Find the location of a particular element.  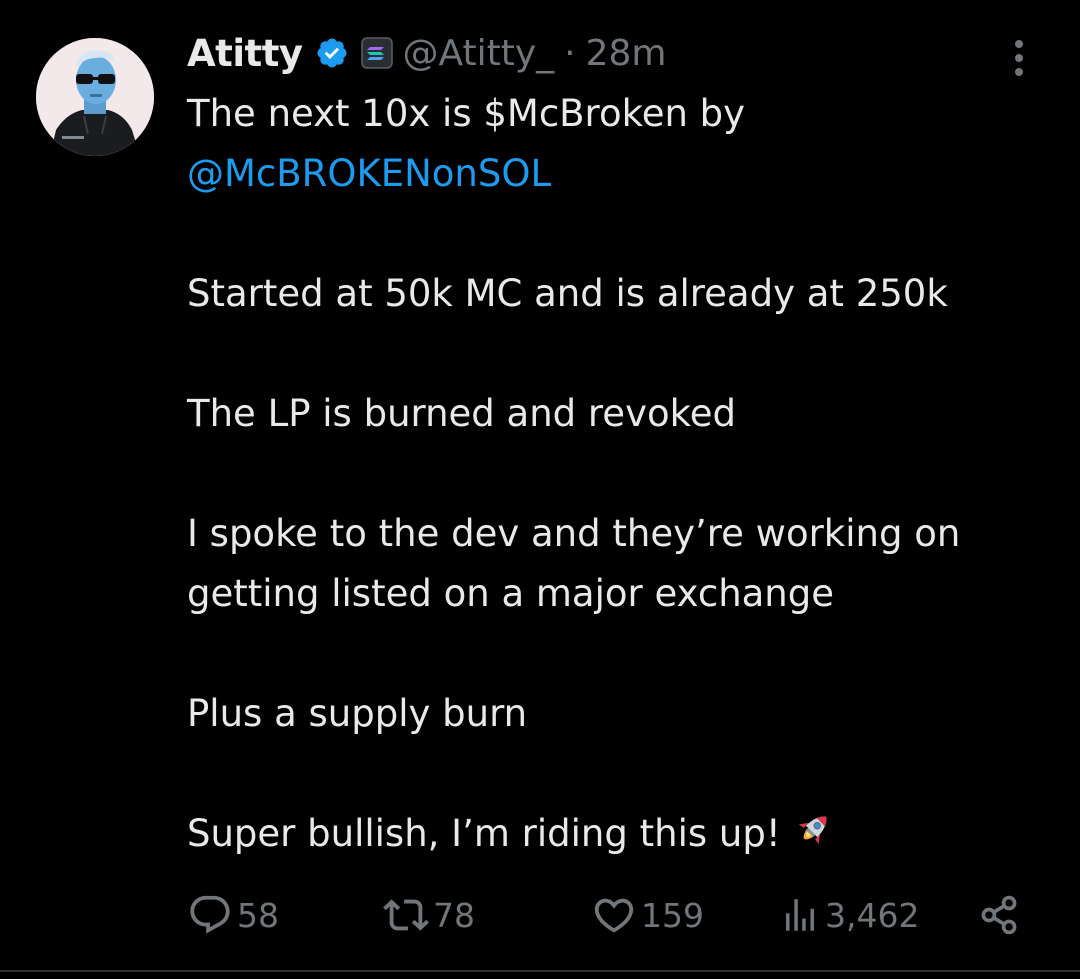

reply-count: 58 is located at coordinates (258, 915).